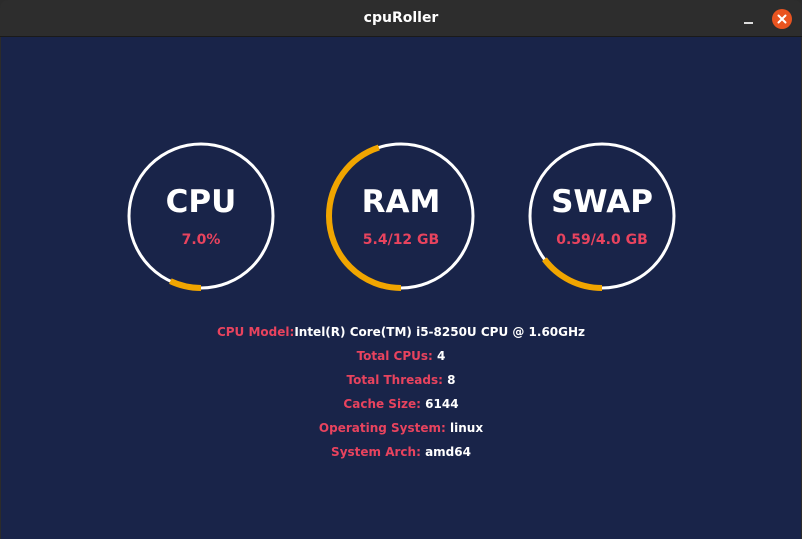 This screenshot has width=802, height=539. What do you see at coordinates (451, 380) in the screenshot?
I see `info-value: 8` at bounding box center [451, 380].